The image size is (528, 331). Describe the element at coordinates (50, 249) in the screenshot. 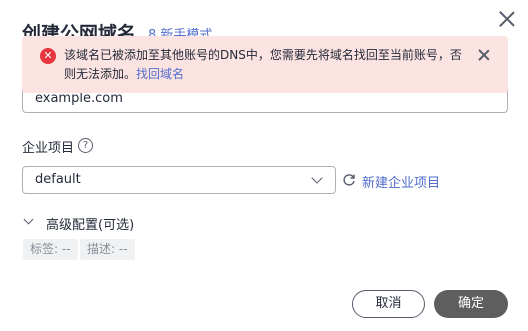

I see `tag-chip: 标签: --` at that location.